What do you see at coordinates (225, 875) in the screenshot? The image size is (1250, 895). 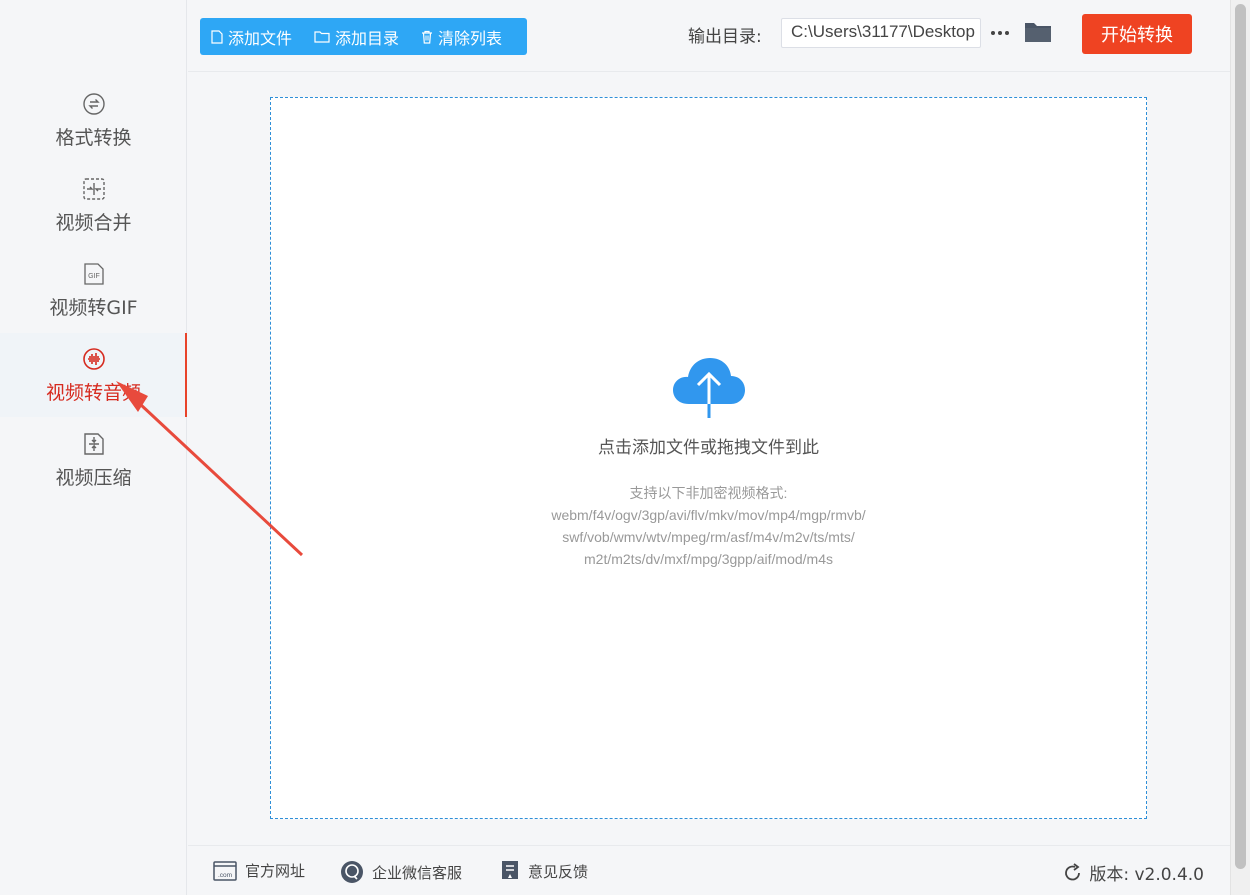 I see `svg-text: .com` at bounding box center [225, 875].